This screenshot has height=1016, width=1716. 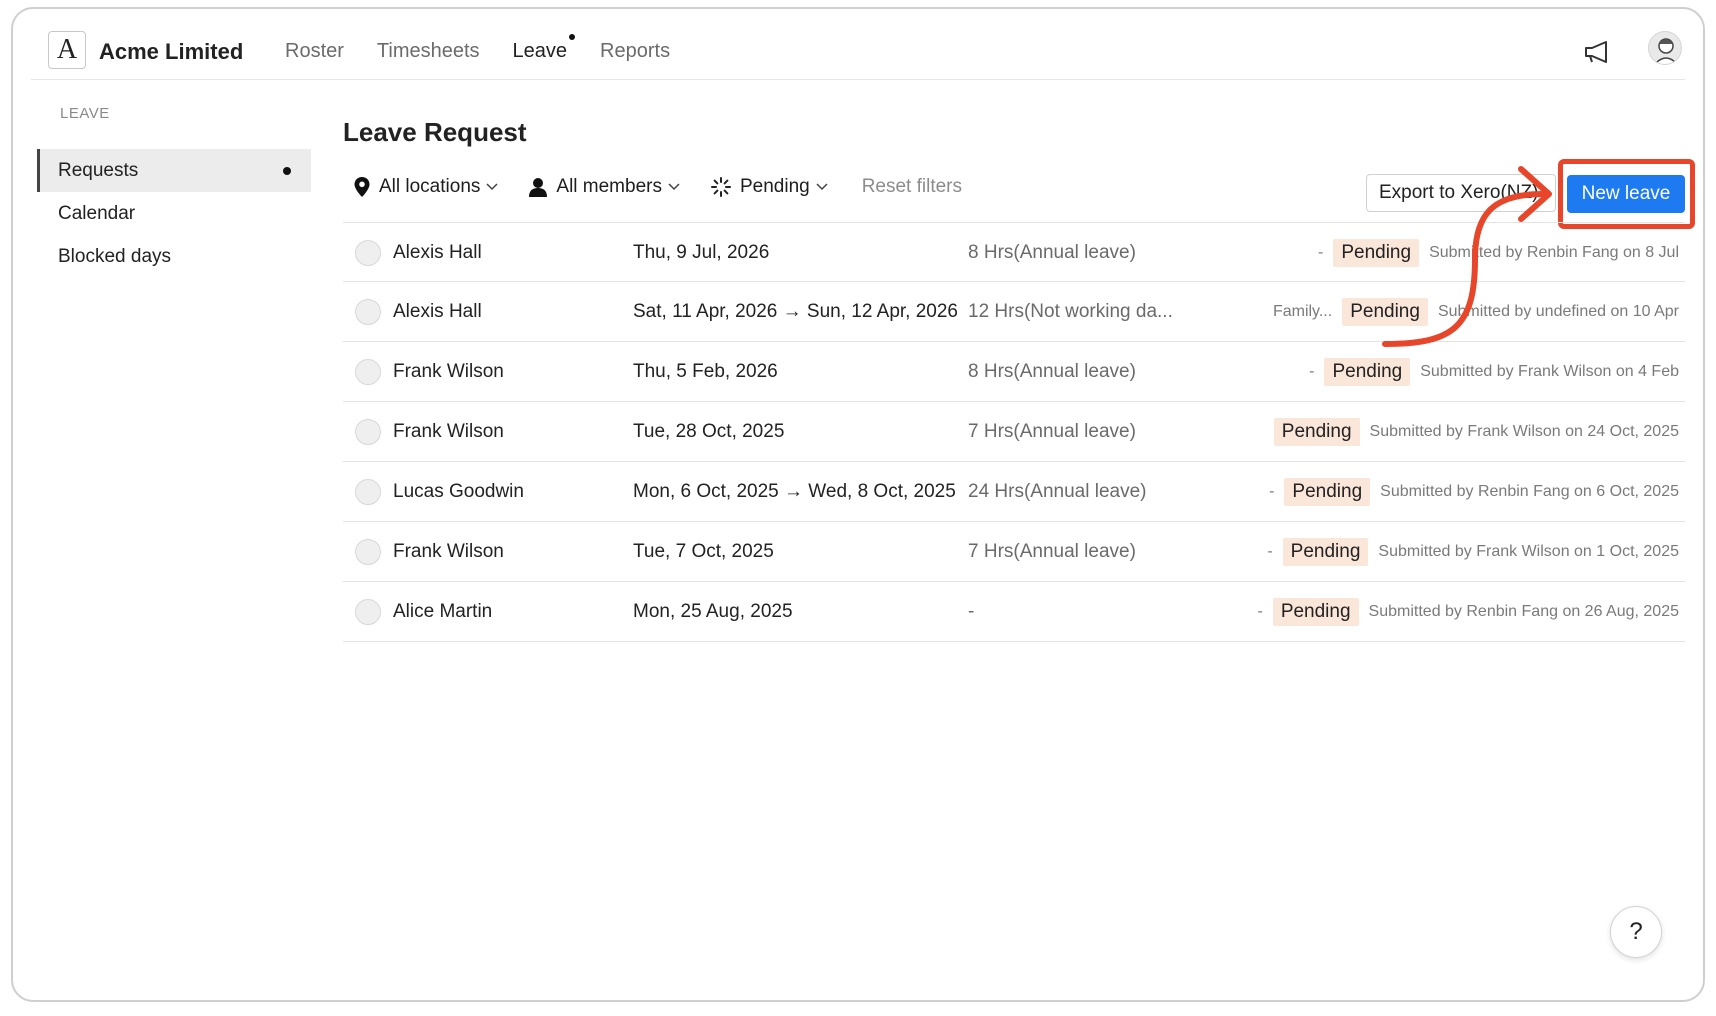 What do you see at coordinates (98, 170) in the screenshot?
I see `sidebar-item-label: Requests` at bounding box center [98, 170].